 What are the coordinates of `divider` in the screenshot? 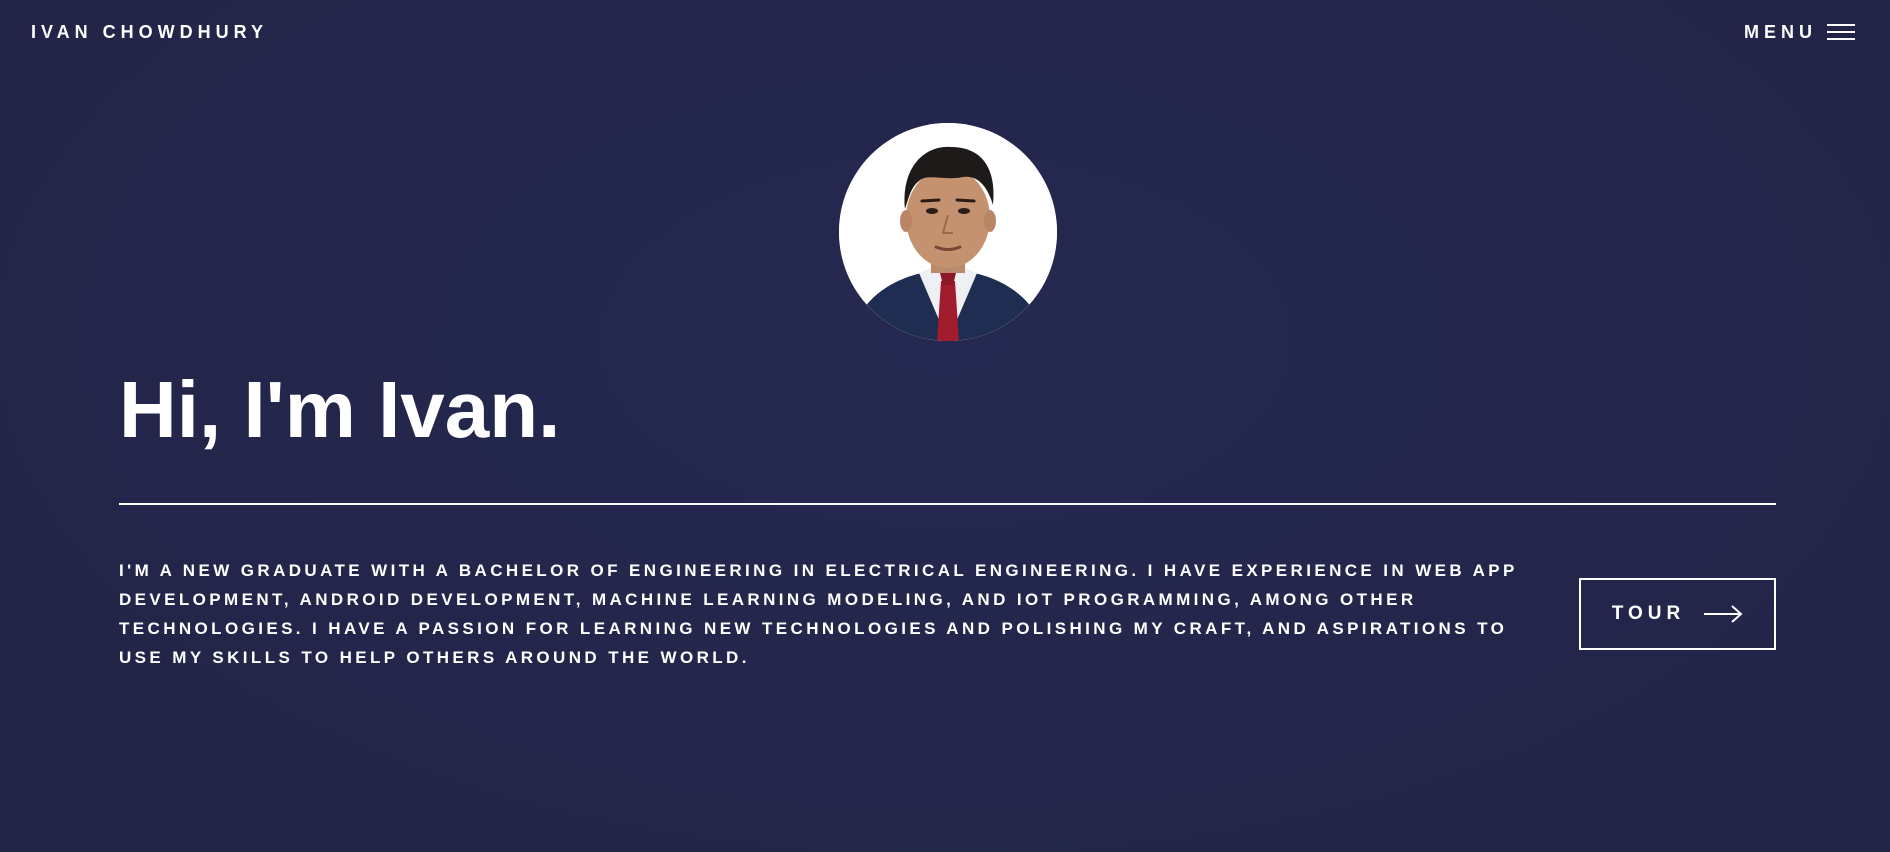 It's located at (947, 504).